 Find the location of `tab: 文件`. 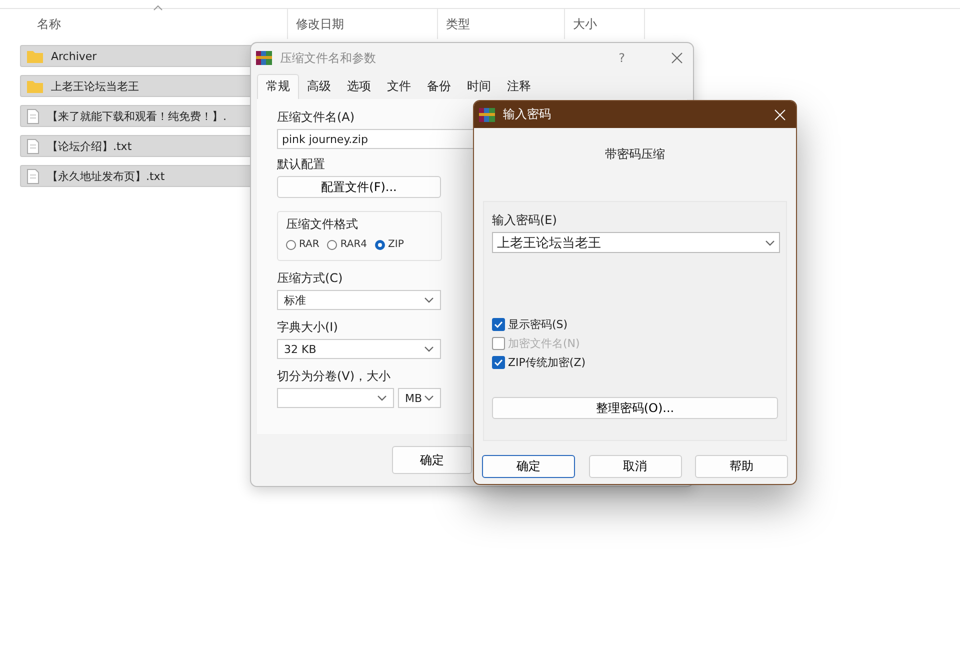

tab: 文件 is located at coordinates (399, 87).